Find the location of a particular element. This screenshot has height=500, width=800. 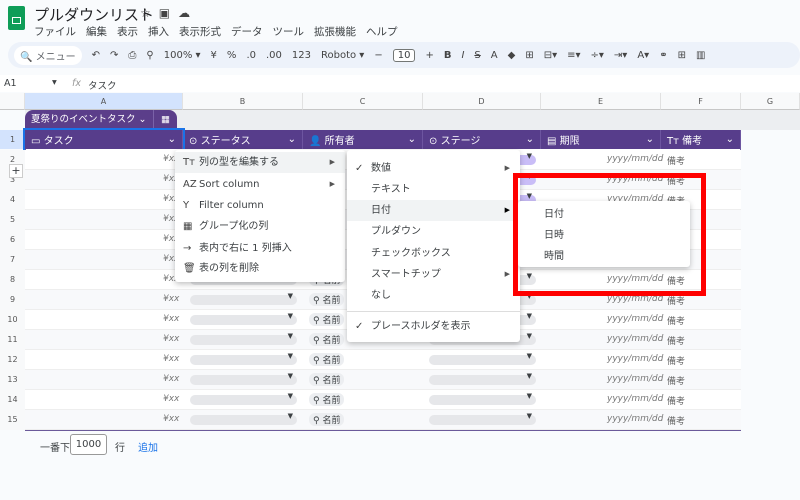

row-header: 14 is located at coordinates (12, 400).